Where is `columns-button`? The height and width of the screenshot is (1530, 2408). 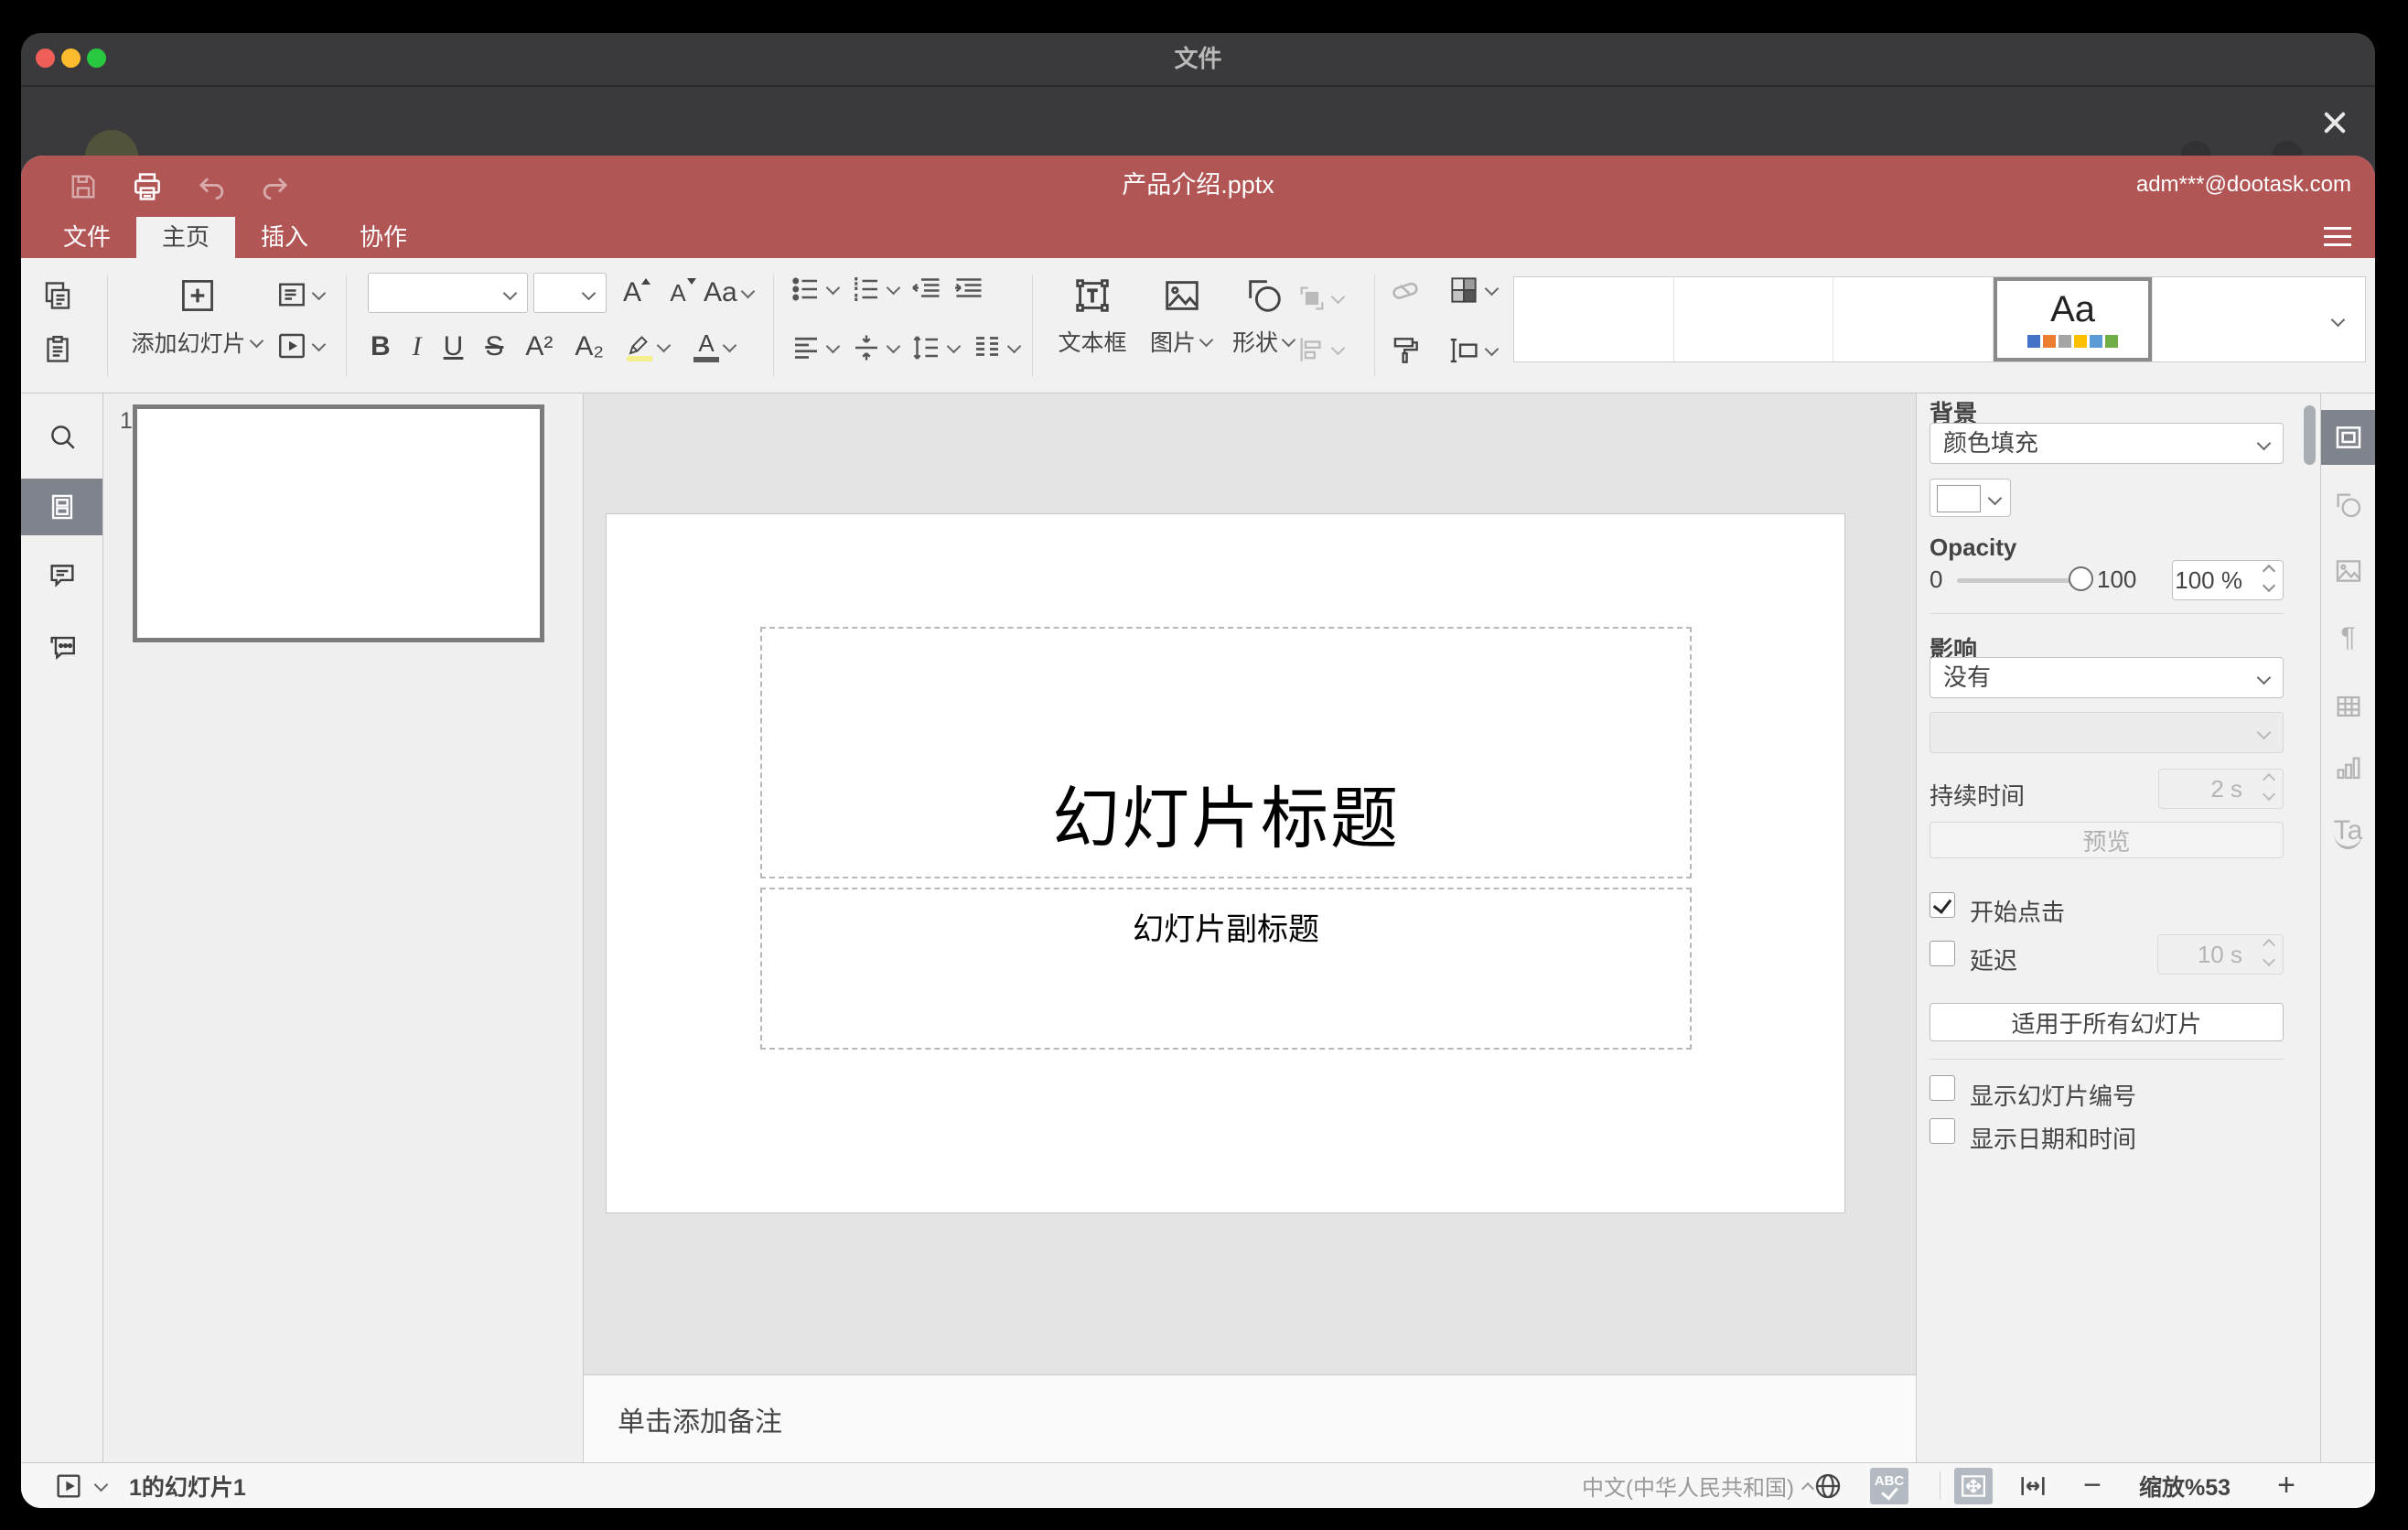
columns-button is located at coordinates (996, 347).